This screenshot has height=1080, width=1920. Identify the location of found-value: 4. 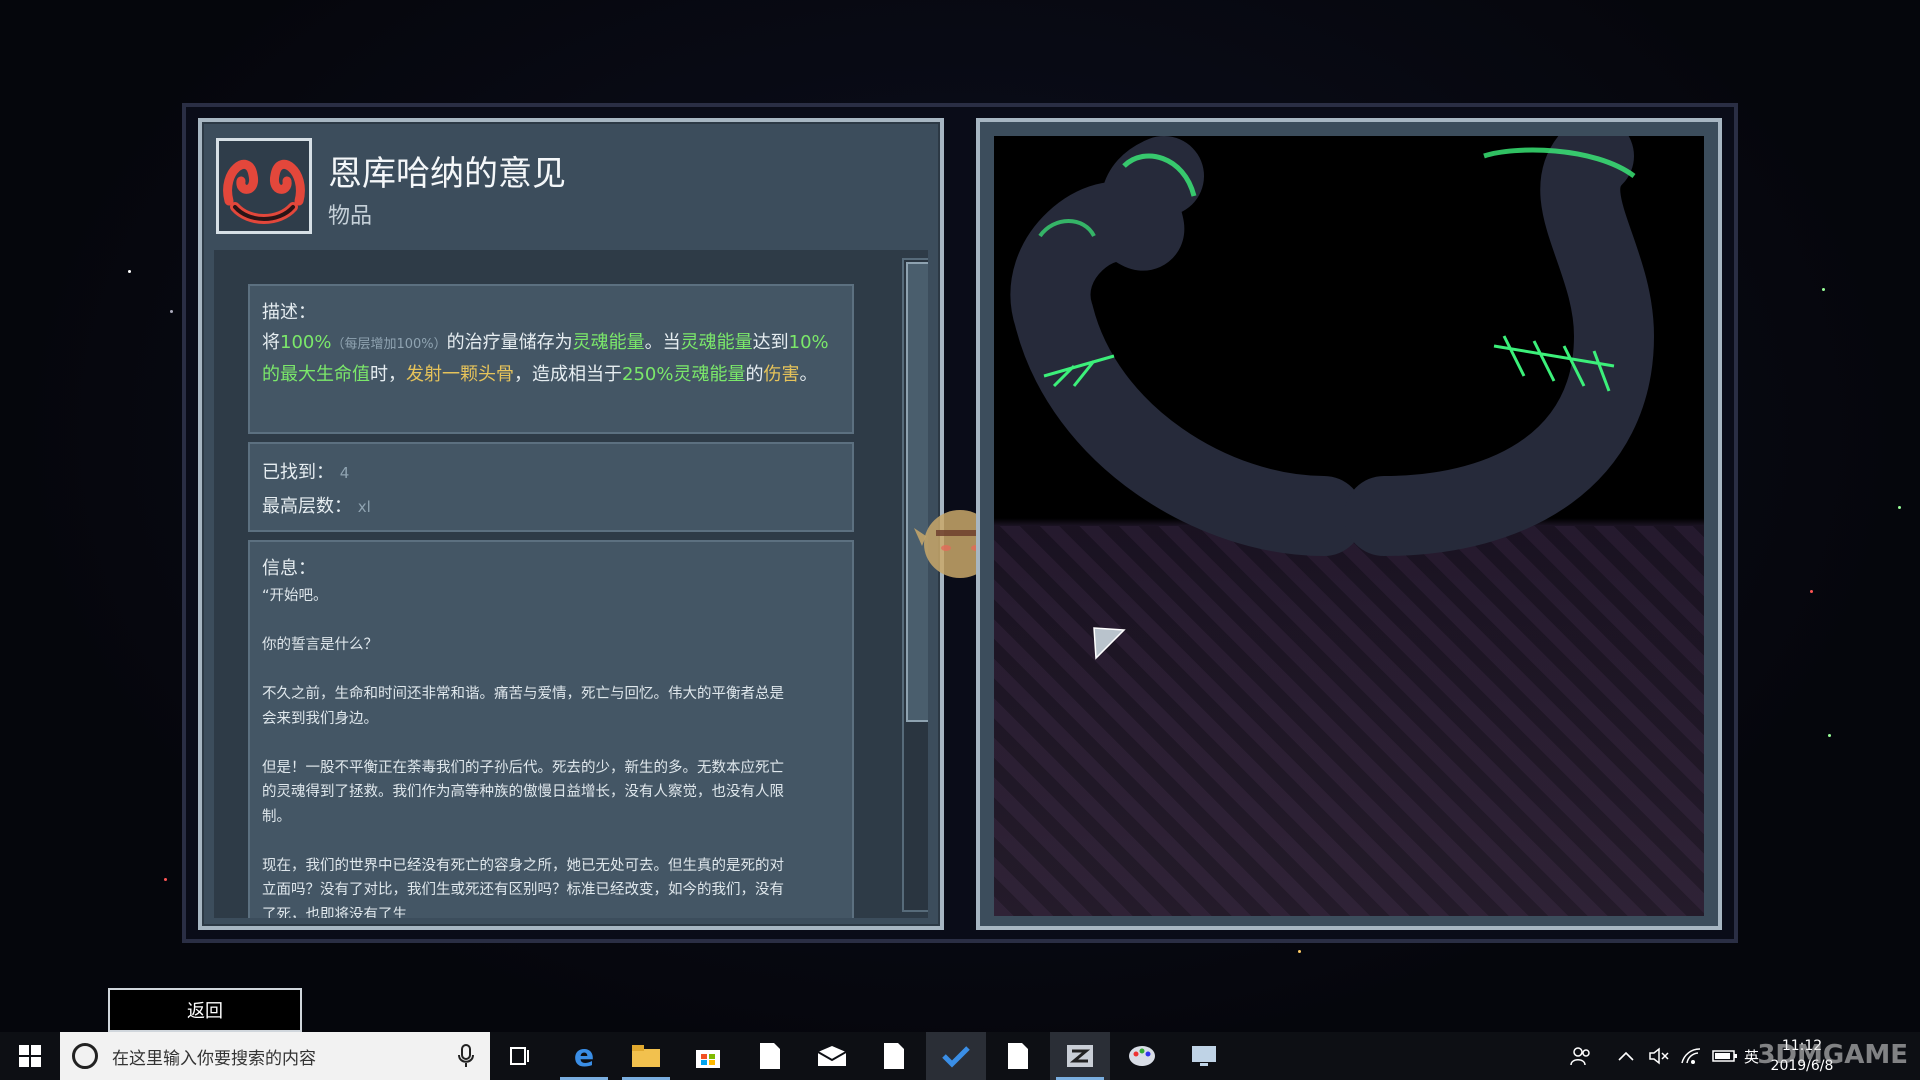
(344, 473).